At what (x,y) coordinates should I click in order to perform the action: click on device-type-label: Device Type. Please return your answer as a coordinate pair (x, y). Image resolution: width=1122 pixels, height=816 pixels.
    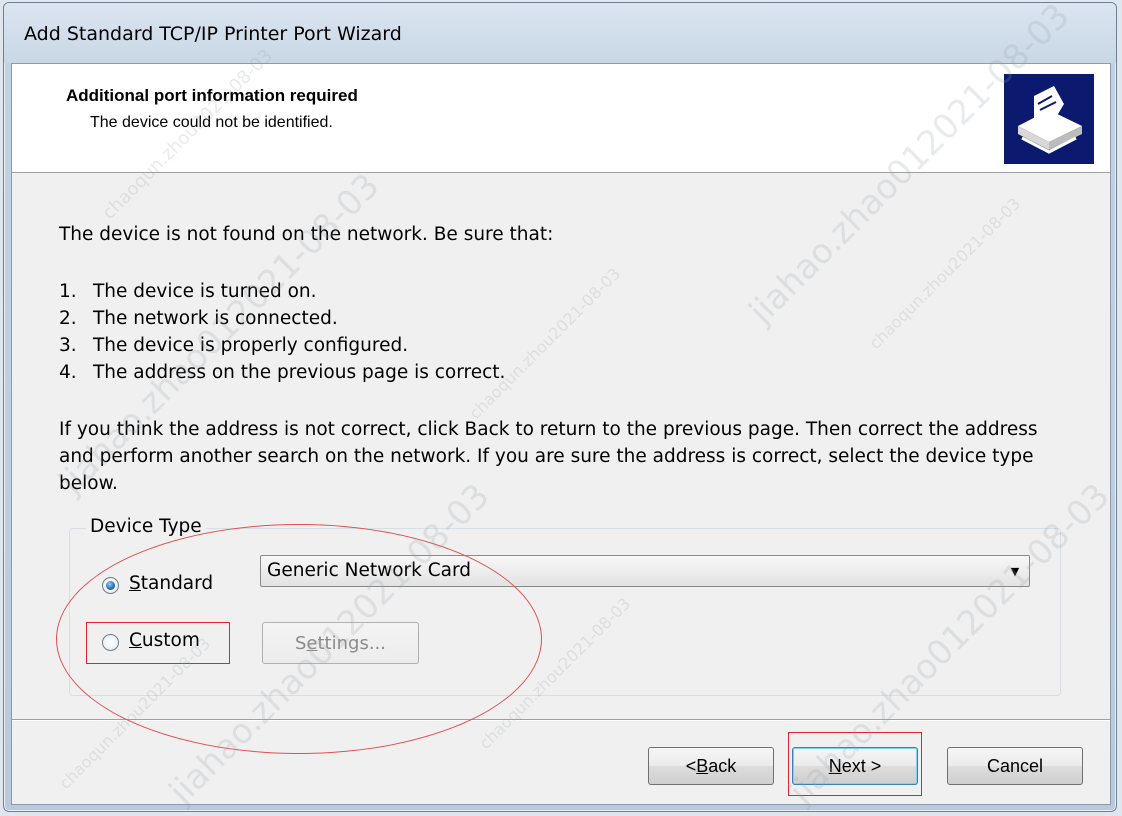
    Looking at the image, I should click on (146, 526).